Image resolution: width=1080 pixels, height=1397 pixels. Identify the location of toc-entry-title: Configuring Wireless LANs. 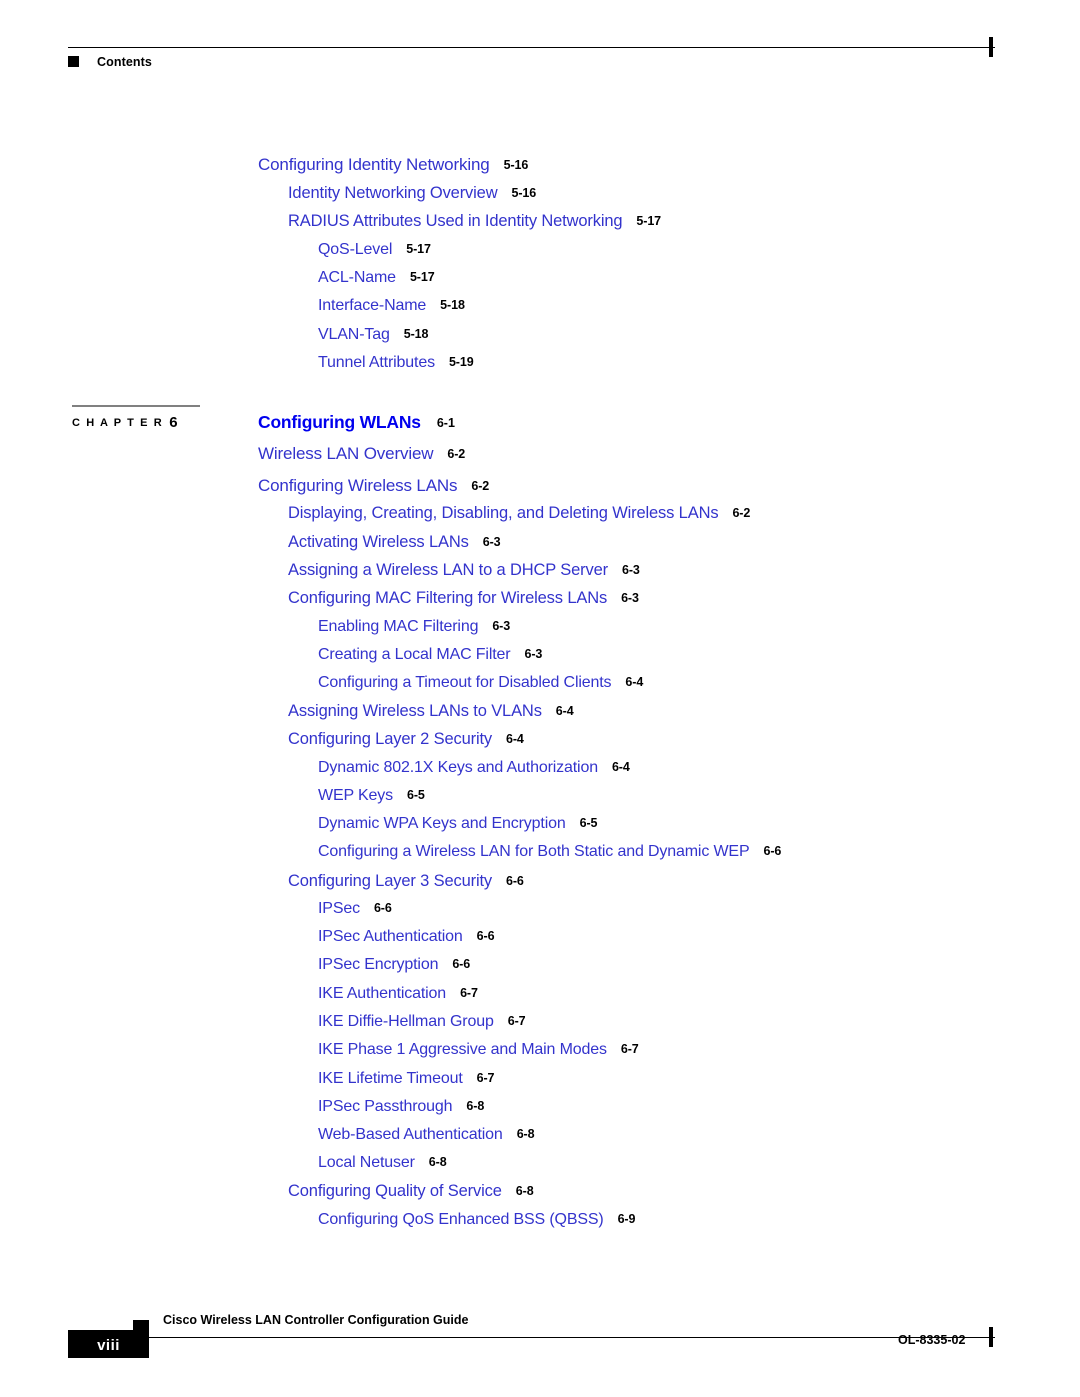
(358, 485).